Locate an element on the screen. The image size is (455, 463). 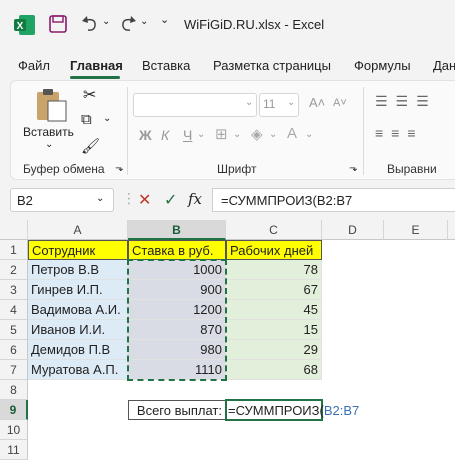
formula-input: =СУММПРОИЗ(B2:B7 is located at coordinates (333, 200).